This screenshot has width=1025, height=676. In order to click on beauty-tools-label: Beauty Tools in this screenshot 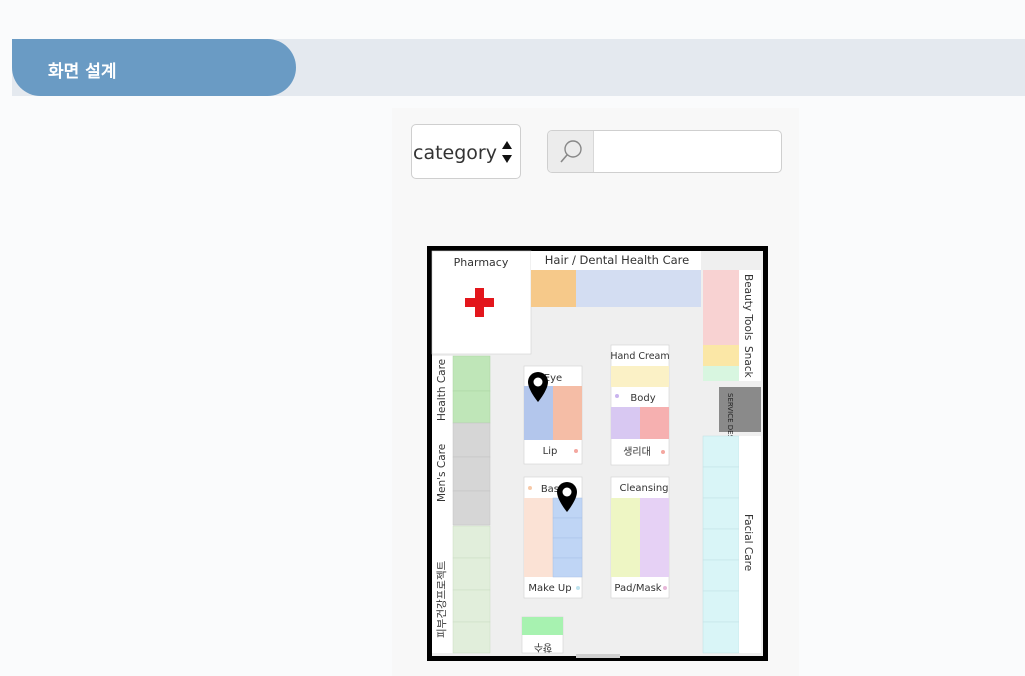, I will do `click(748, 307)`.